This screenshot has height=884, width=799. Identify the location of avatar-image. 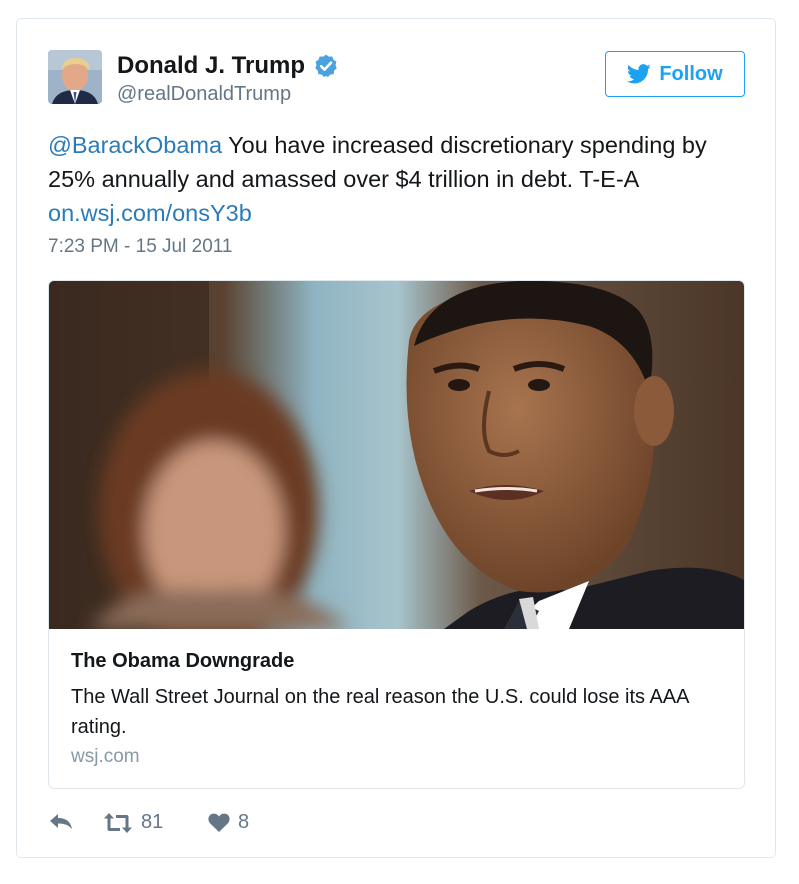
(75, 77).